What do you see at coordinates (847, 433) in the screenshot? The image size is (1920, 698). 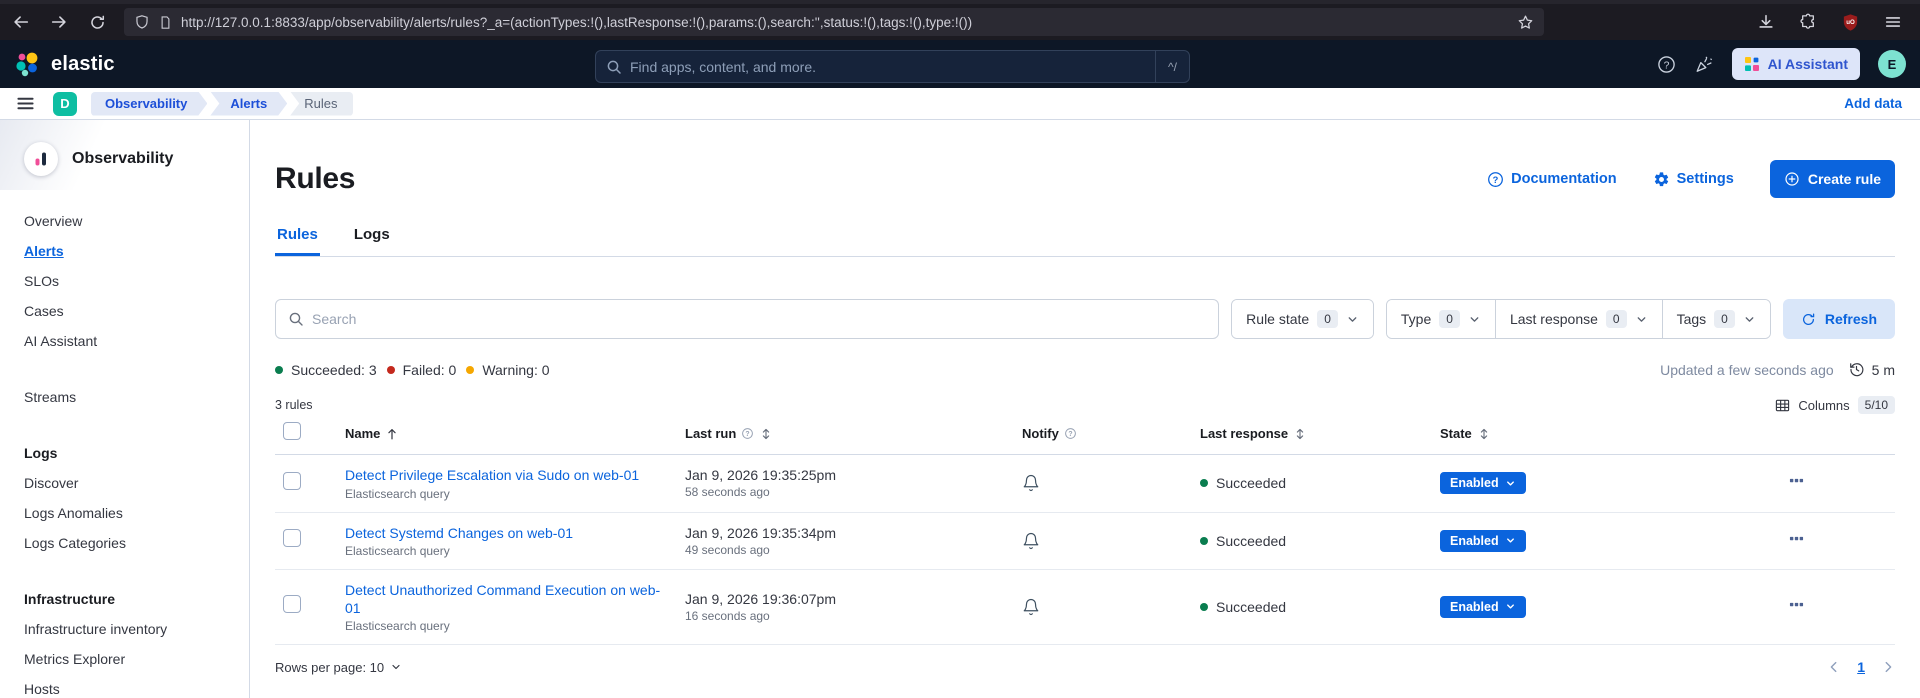 I see `column-header-last-run: Last run ?` at bounding box center [847, 433].